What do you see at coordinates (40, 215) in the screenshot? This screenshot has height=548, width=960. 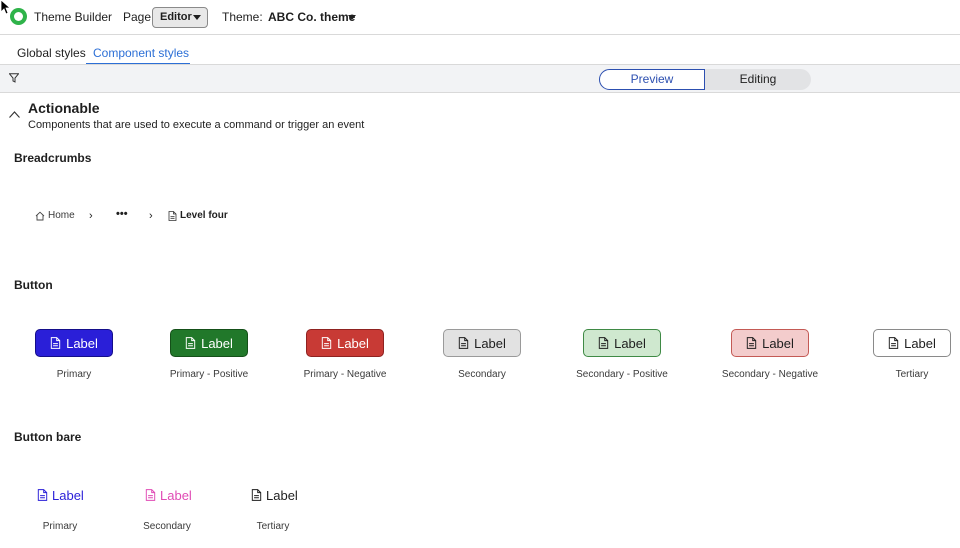 I see `home-icon` at bounding box center [40, 215].